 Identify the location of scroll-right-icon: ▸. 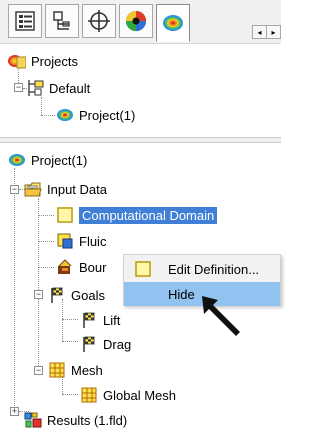
(273, 32).